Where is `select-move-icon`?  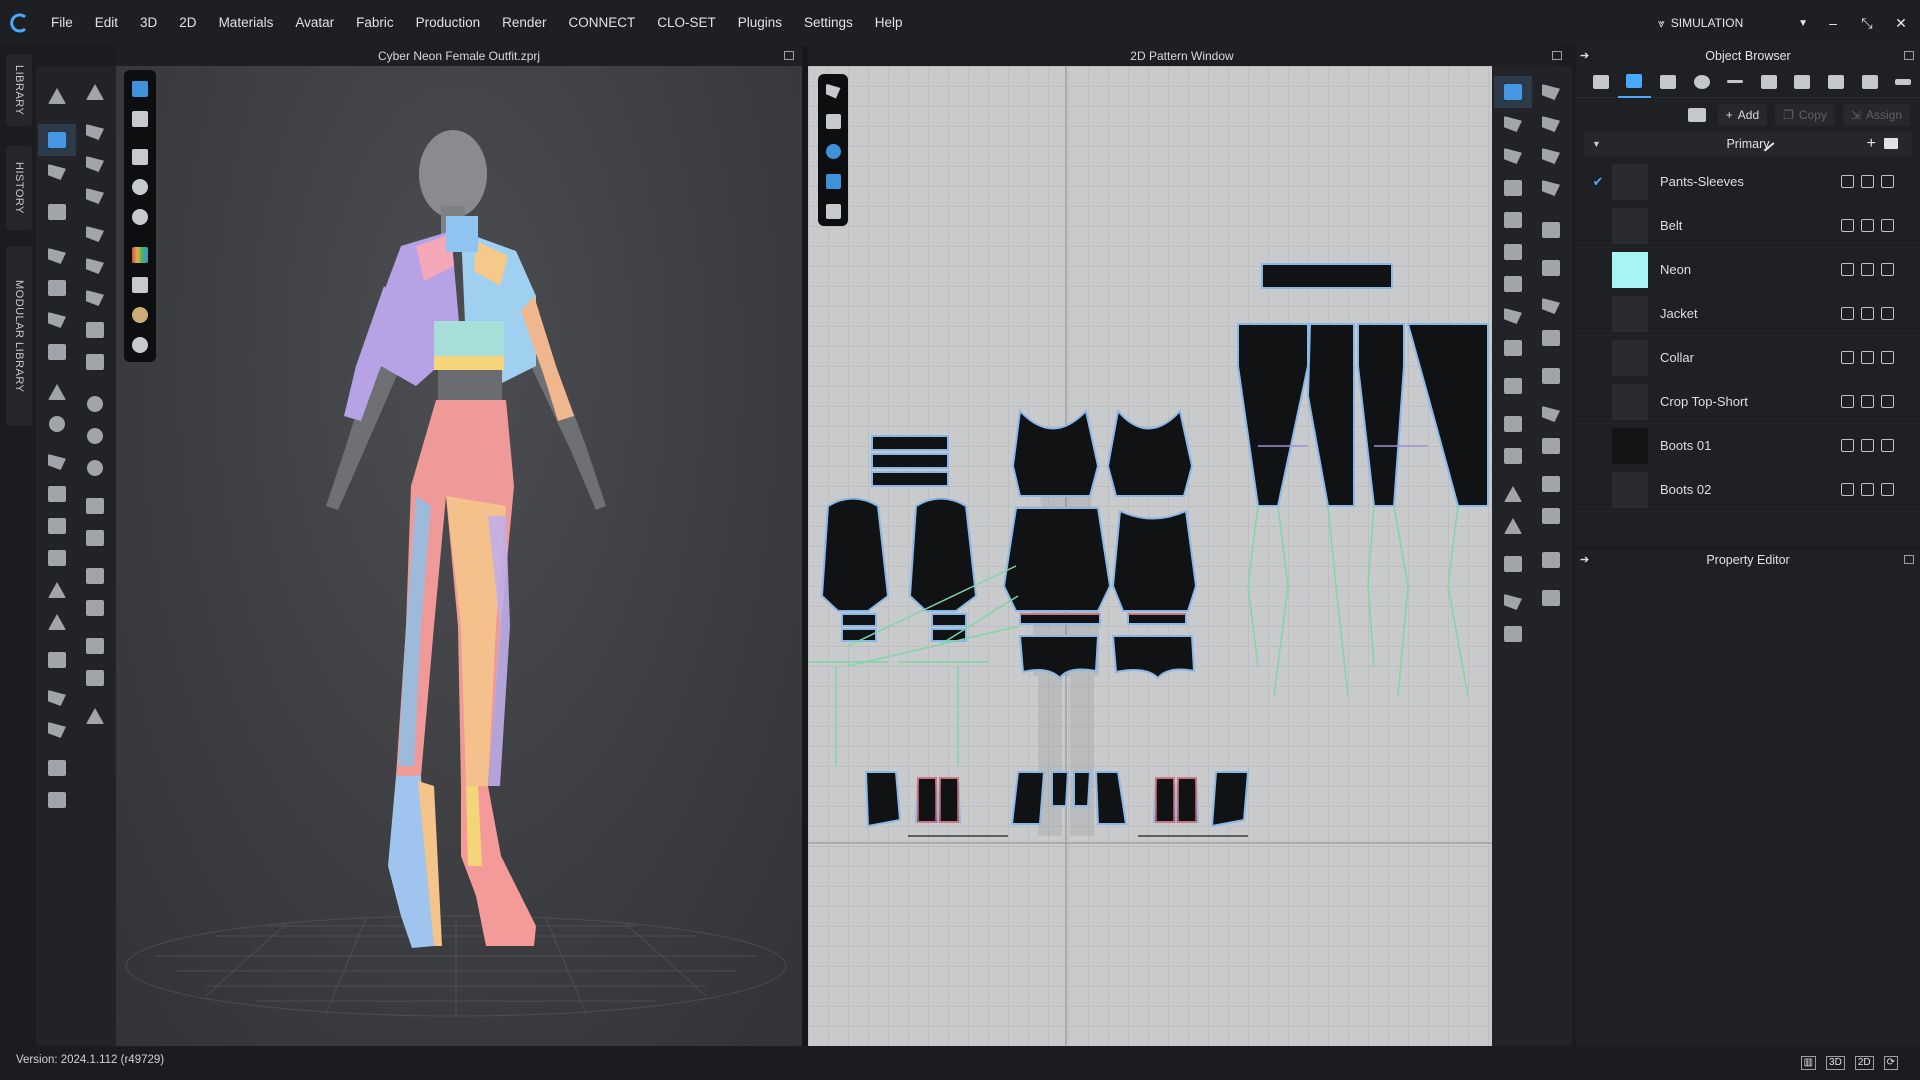
select-move-icon is located at coordinates (57, 96).